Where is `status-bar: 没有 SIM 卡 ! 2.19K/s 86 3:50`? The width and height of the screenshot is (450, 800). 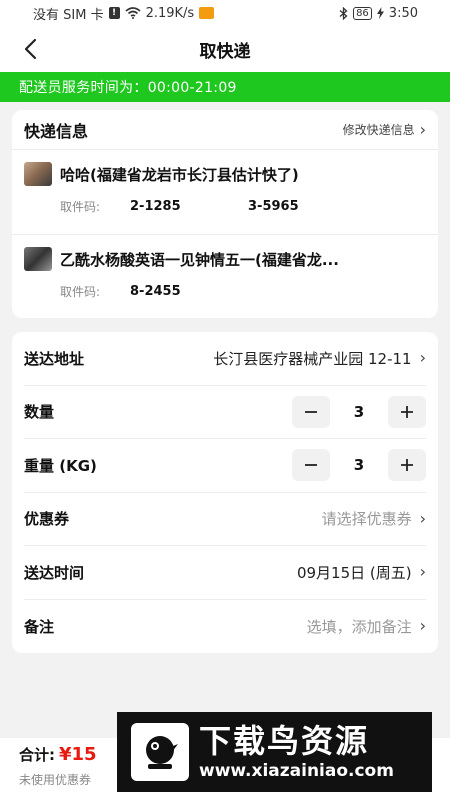
status-bar: 没有 SIM 卡 ! 2.19K/s 86 3:50 is located at coordinates (225, 13).